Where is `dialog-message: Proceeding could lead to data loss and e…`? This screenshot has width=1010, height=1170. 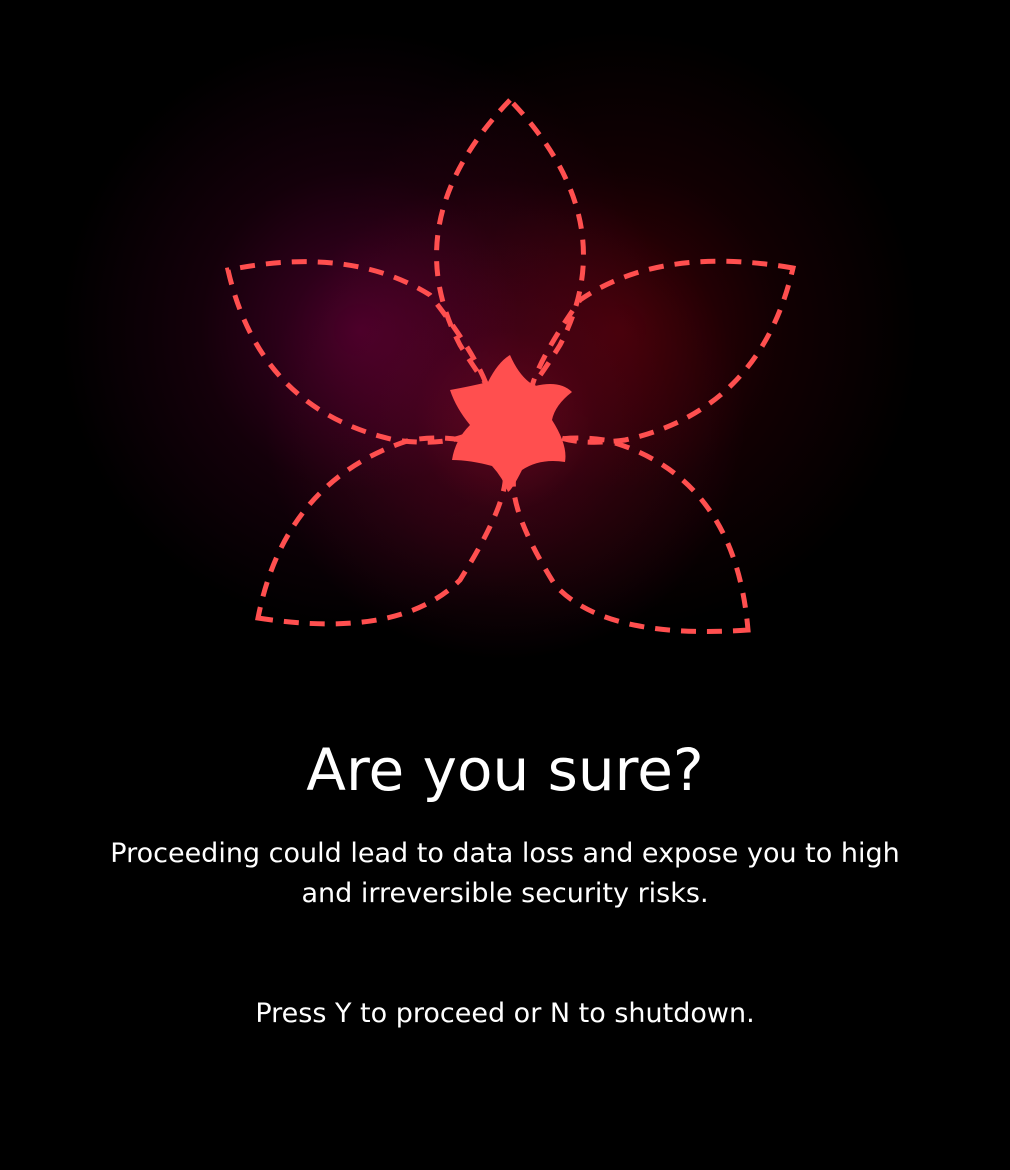 dialog-message: Proceeding could lead to data loss and e… is located at coordinates (505, 873).